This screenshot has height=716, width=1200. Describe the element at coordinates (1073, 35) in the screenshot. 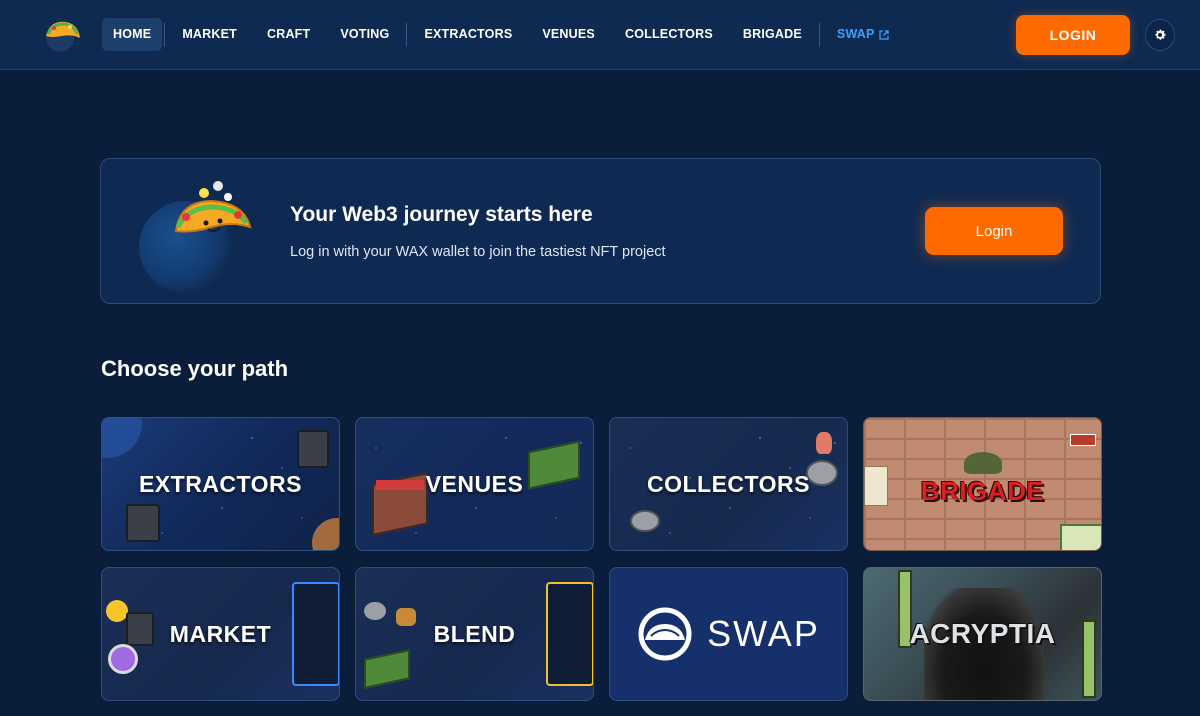

I see `login-button: LOGIN` at that location.